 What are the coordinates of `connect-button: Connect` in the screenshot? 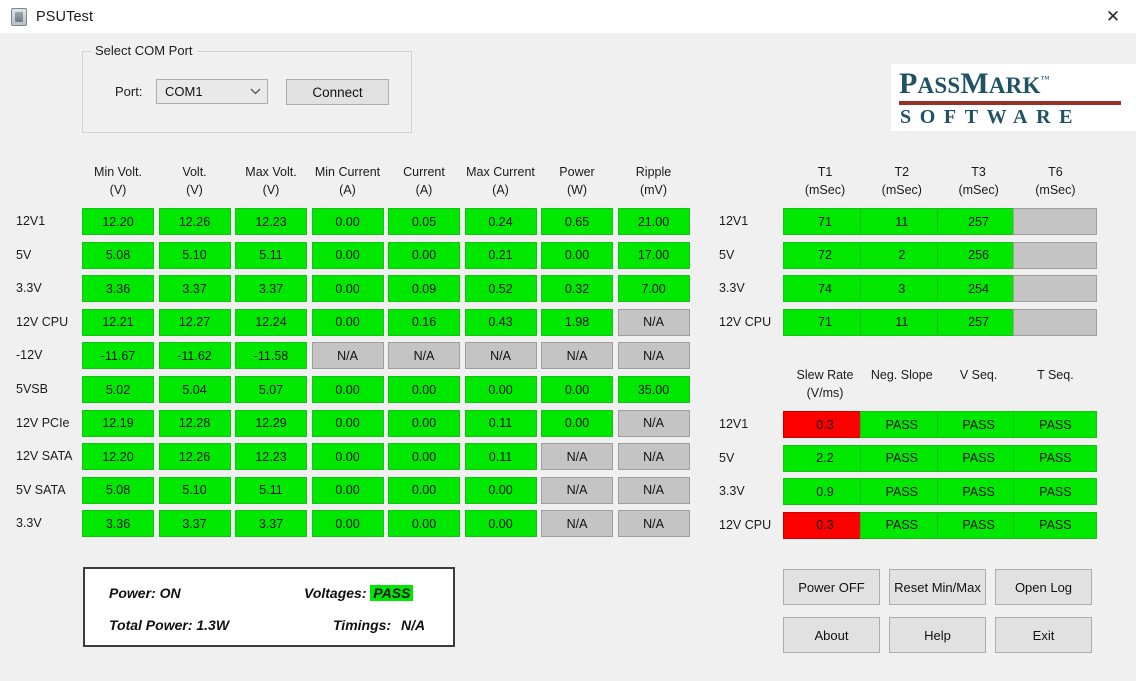 It's located at (337, 92).